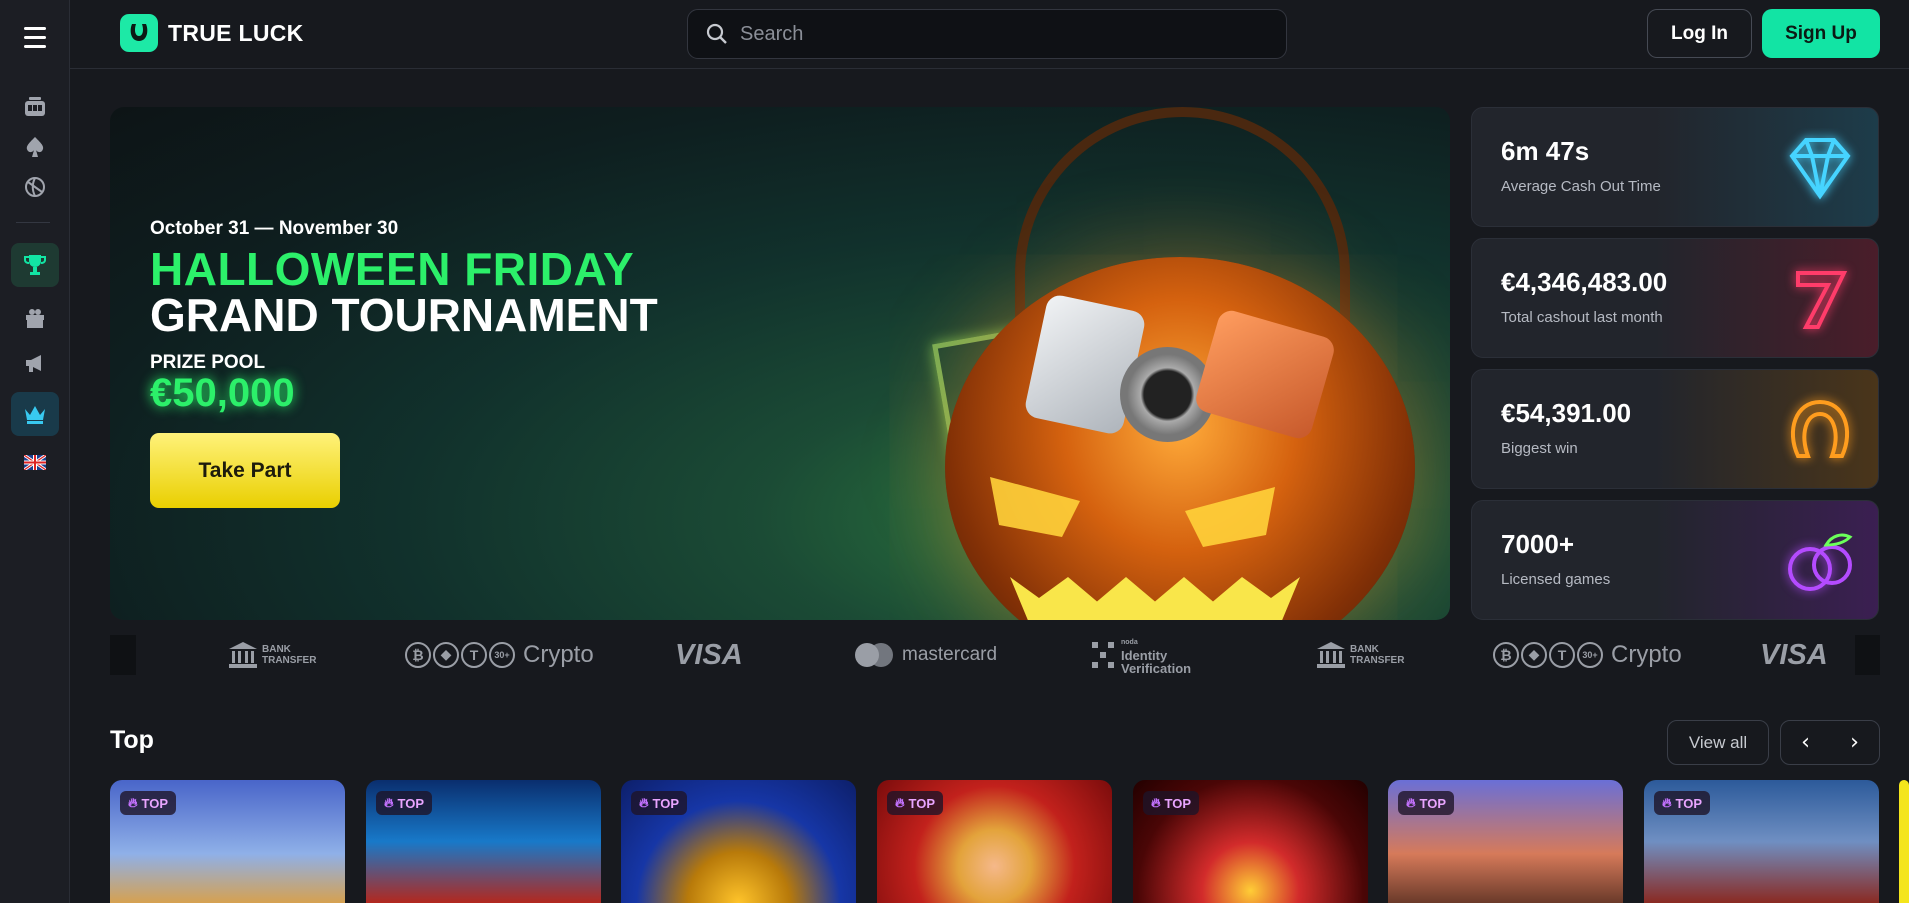 This screenshot has width=1909, height=903. Describe the element at coordinates (1820, 562) in the screenshot. I see `plum-icon` at that location.